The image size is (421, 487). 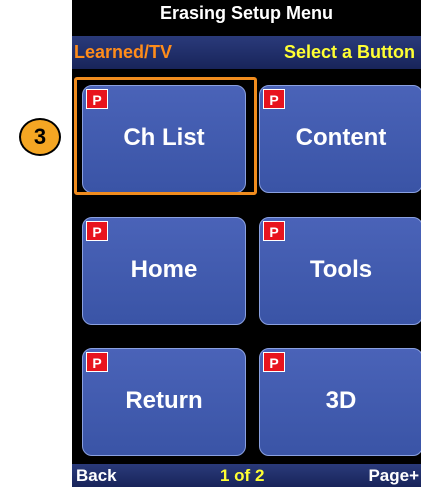 I want to click on button-label: 3D, so click(x=341, y=400).